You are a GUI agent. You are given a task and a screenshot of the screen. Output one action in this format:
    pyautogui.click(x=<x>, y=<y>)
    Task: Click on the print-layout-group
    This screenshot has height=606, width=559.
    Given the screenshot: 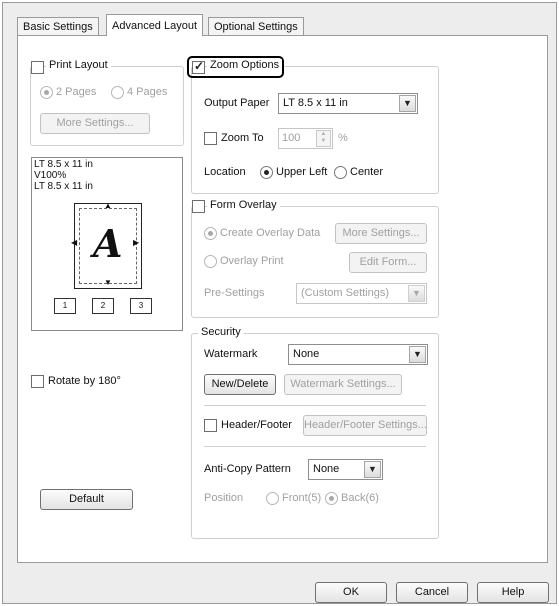 What is the action you would take?
    pyautogui.click(x=107, y=106)
    